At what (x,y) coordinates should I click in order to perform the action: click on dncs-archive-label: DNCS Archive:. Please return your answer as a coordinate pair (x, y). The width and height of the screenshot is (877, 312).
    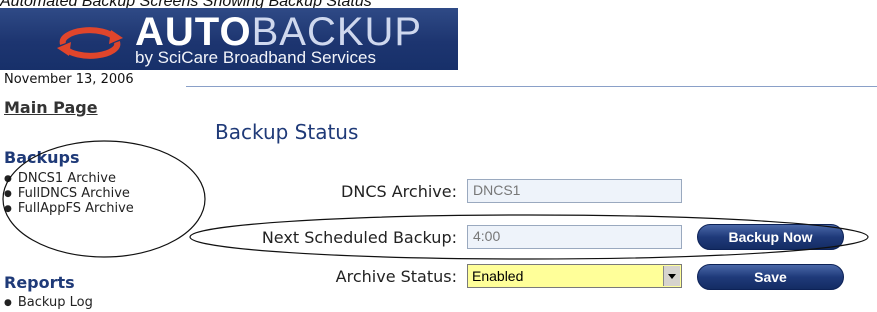
    Looking at the image, I should click on (399, 191).